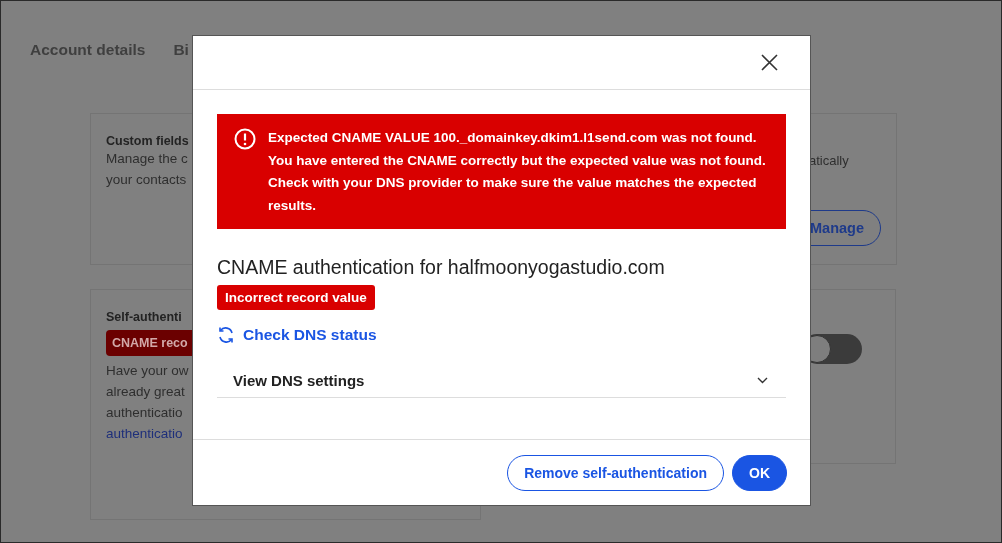 The width and height of the screenshot is (1002, 543). I want to click on ok-button: OK, so click(759, 472).